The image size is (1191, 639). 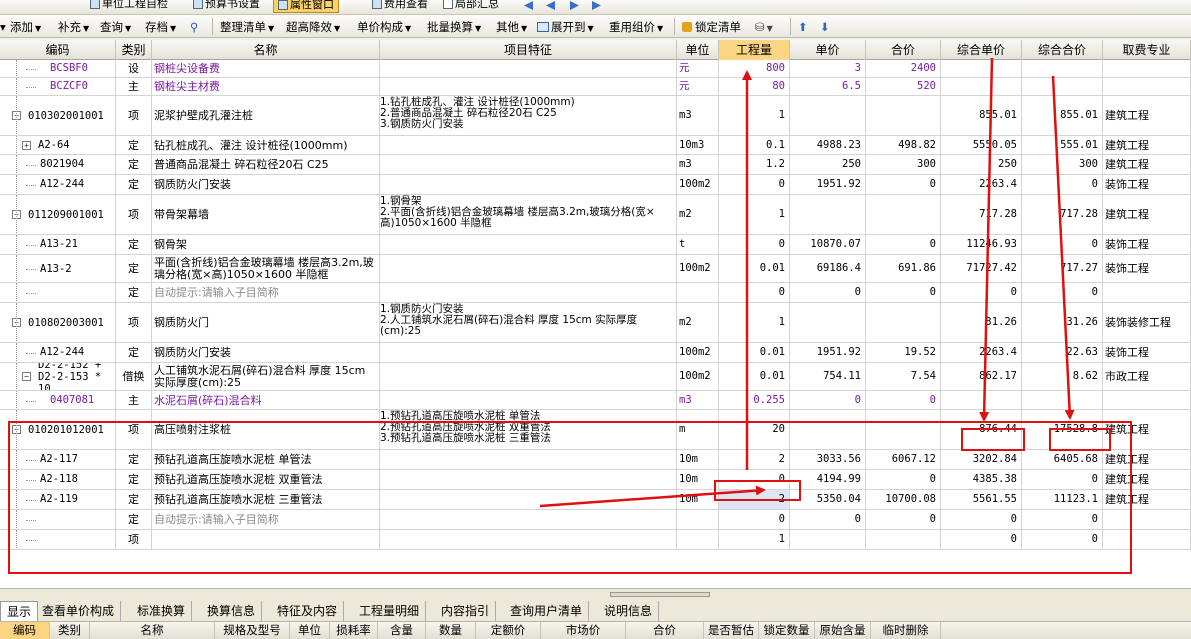 What do you see at coordinates (471, 6) in the screenshot?
I see `partial-summary-checkbox: 局部汇总` at bounding box center [471, 6].